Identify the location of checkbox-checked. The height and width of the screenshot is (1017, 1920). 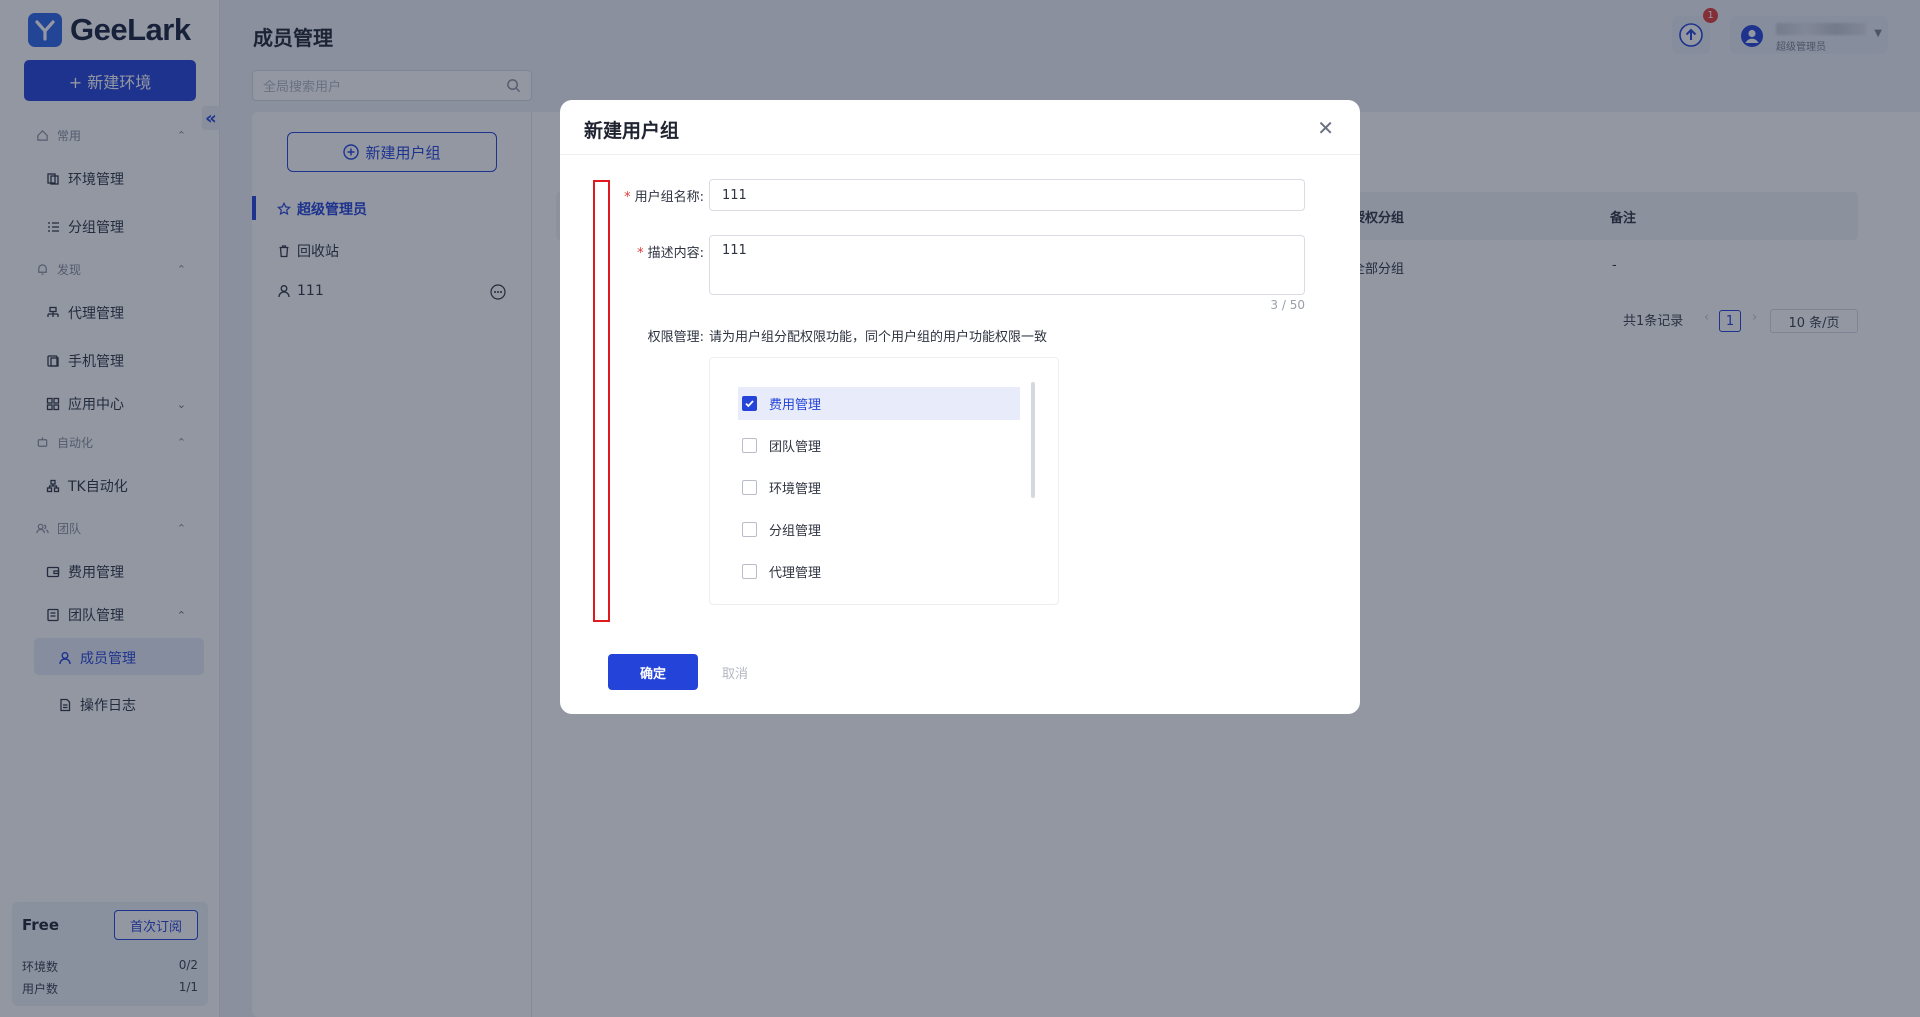
(749, 403).